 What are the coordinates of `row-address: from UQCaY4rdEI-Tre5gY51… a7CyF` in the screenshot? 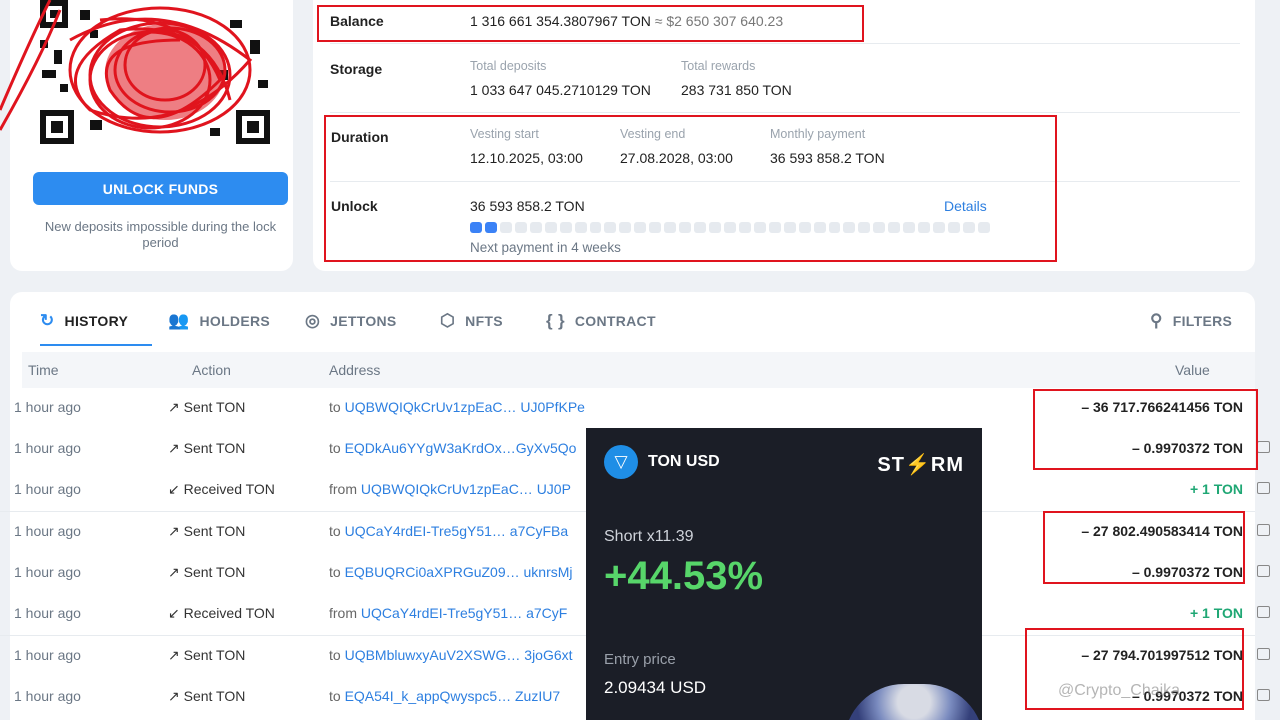 It's located at (448, 613).